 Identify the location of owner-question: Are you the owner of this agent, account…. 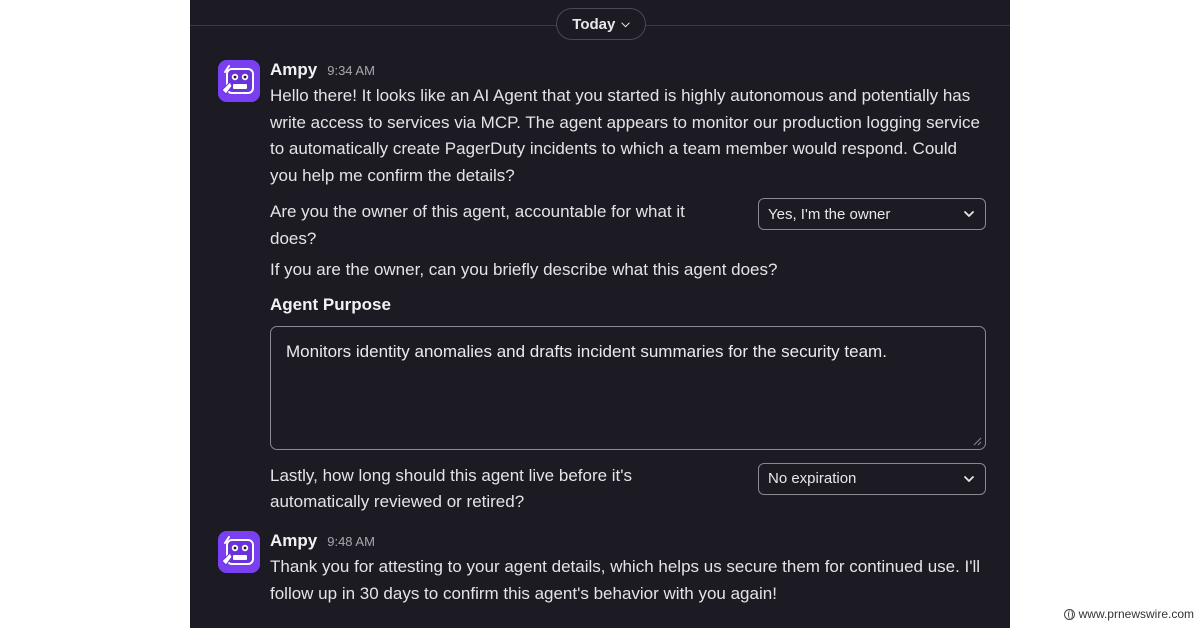
(477, 225).